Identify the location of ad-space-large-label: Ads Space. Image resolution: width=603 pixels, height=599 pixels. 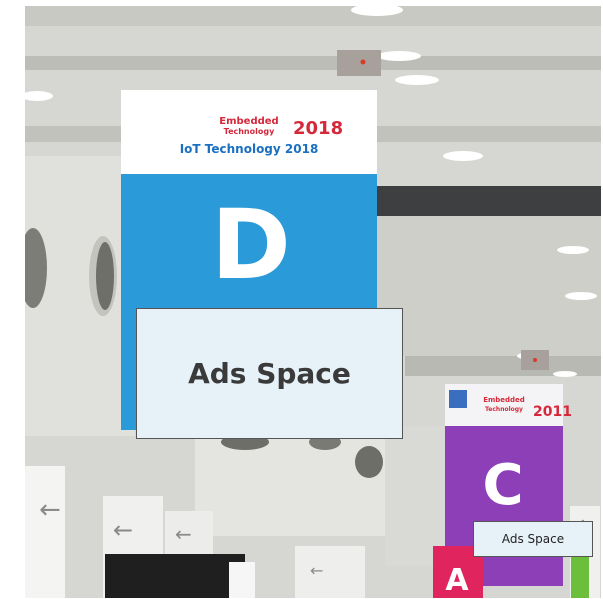
(269, 373).